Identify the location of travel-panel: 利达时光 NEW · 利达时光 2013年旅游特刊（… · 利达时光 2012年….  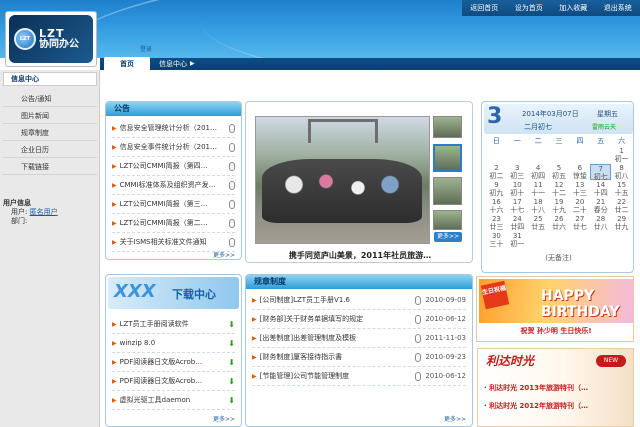
(555, 387).